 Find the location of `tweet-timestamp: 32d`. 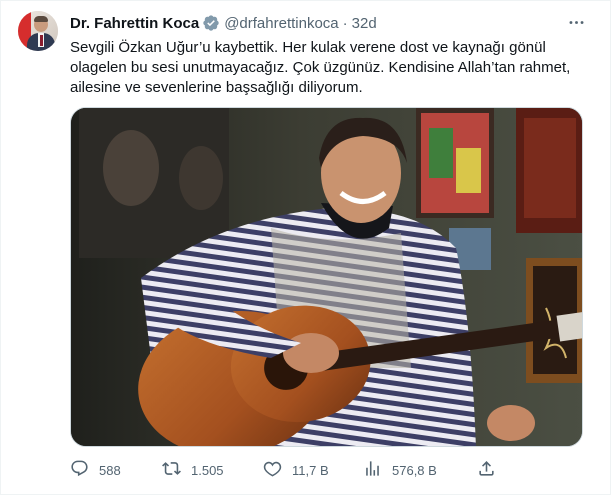

tweet-timestamp: 32d is located at coordinates (364, 23).